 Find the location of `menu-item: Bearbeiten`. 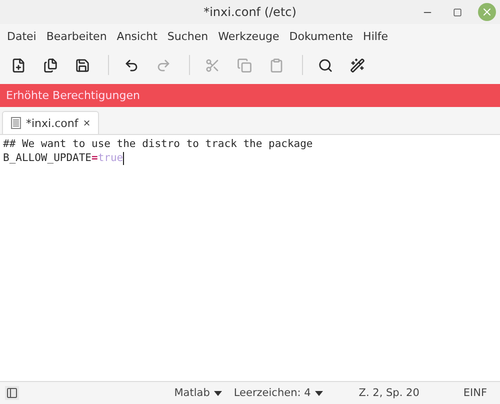

menu-item: Bearbeiten is located at coordinates (76, 36).